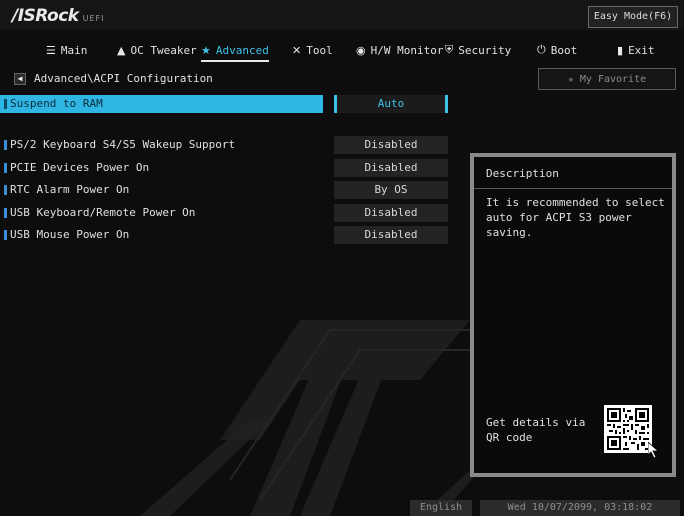 The height and width of the screenshot is (516, 684). I want to click on language-selector: English, so click(441, 508).